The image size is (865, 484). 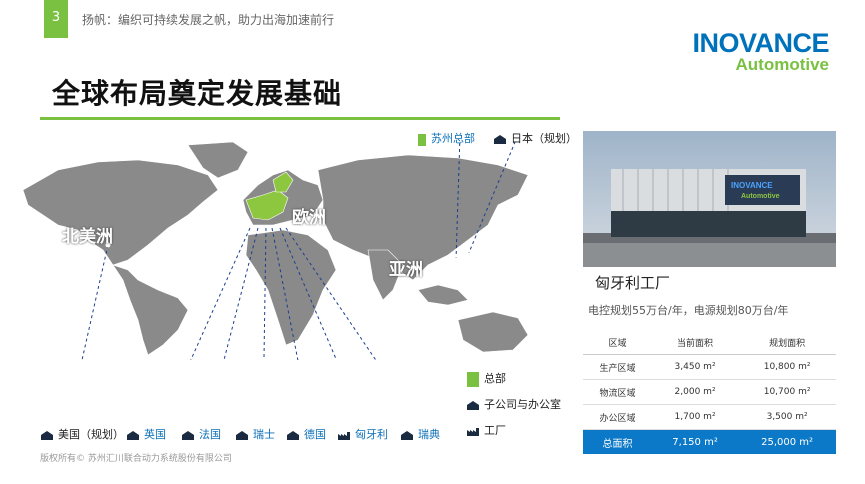 What do you see at coordinates (420, 434) in the screenshot?
I see `label-sweden: 瑞典` at bounding box center [420, 434].